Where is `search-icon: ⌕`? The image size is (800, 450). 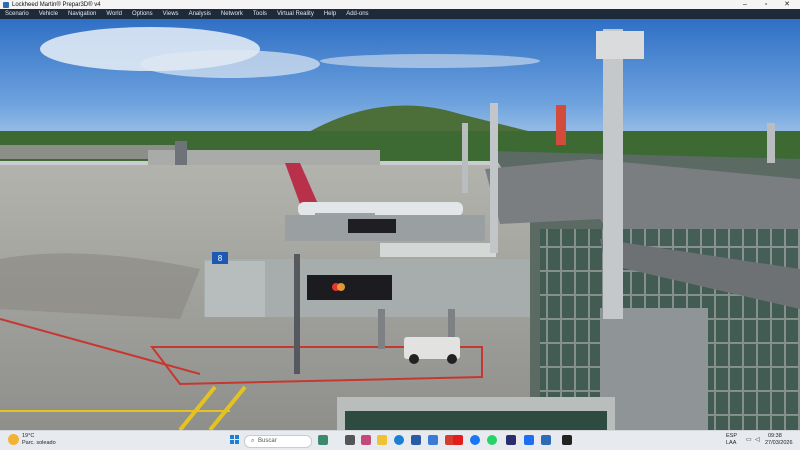 search-icon: ⌕ is located at coordinates (253, 441).